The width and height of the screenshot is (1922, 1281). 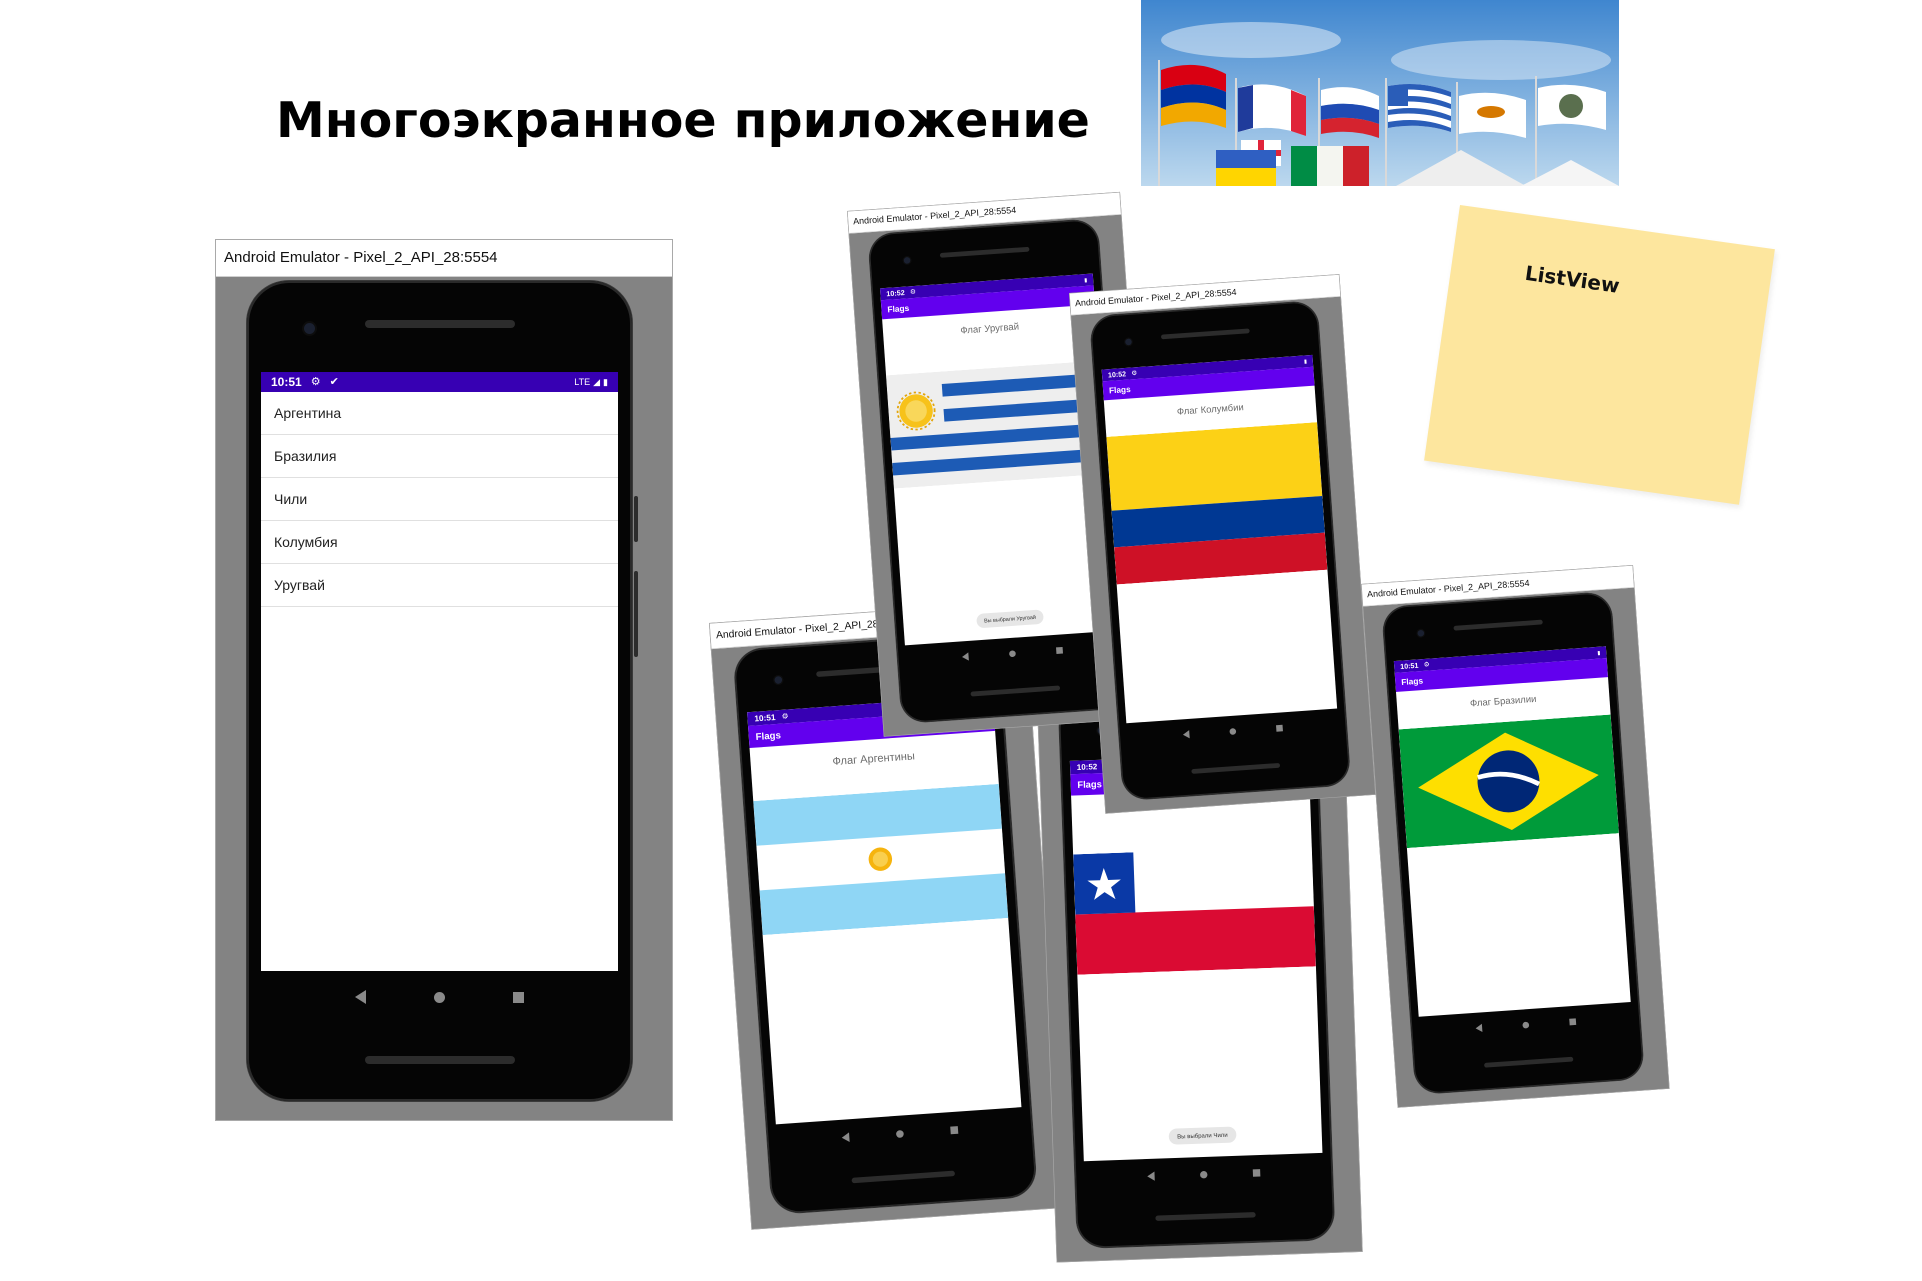 What do you see at coordinates (286, 382) in the screenshot?
I see `status-time: 10:51` at bounding box center [286, 382].